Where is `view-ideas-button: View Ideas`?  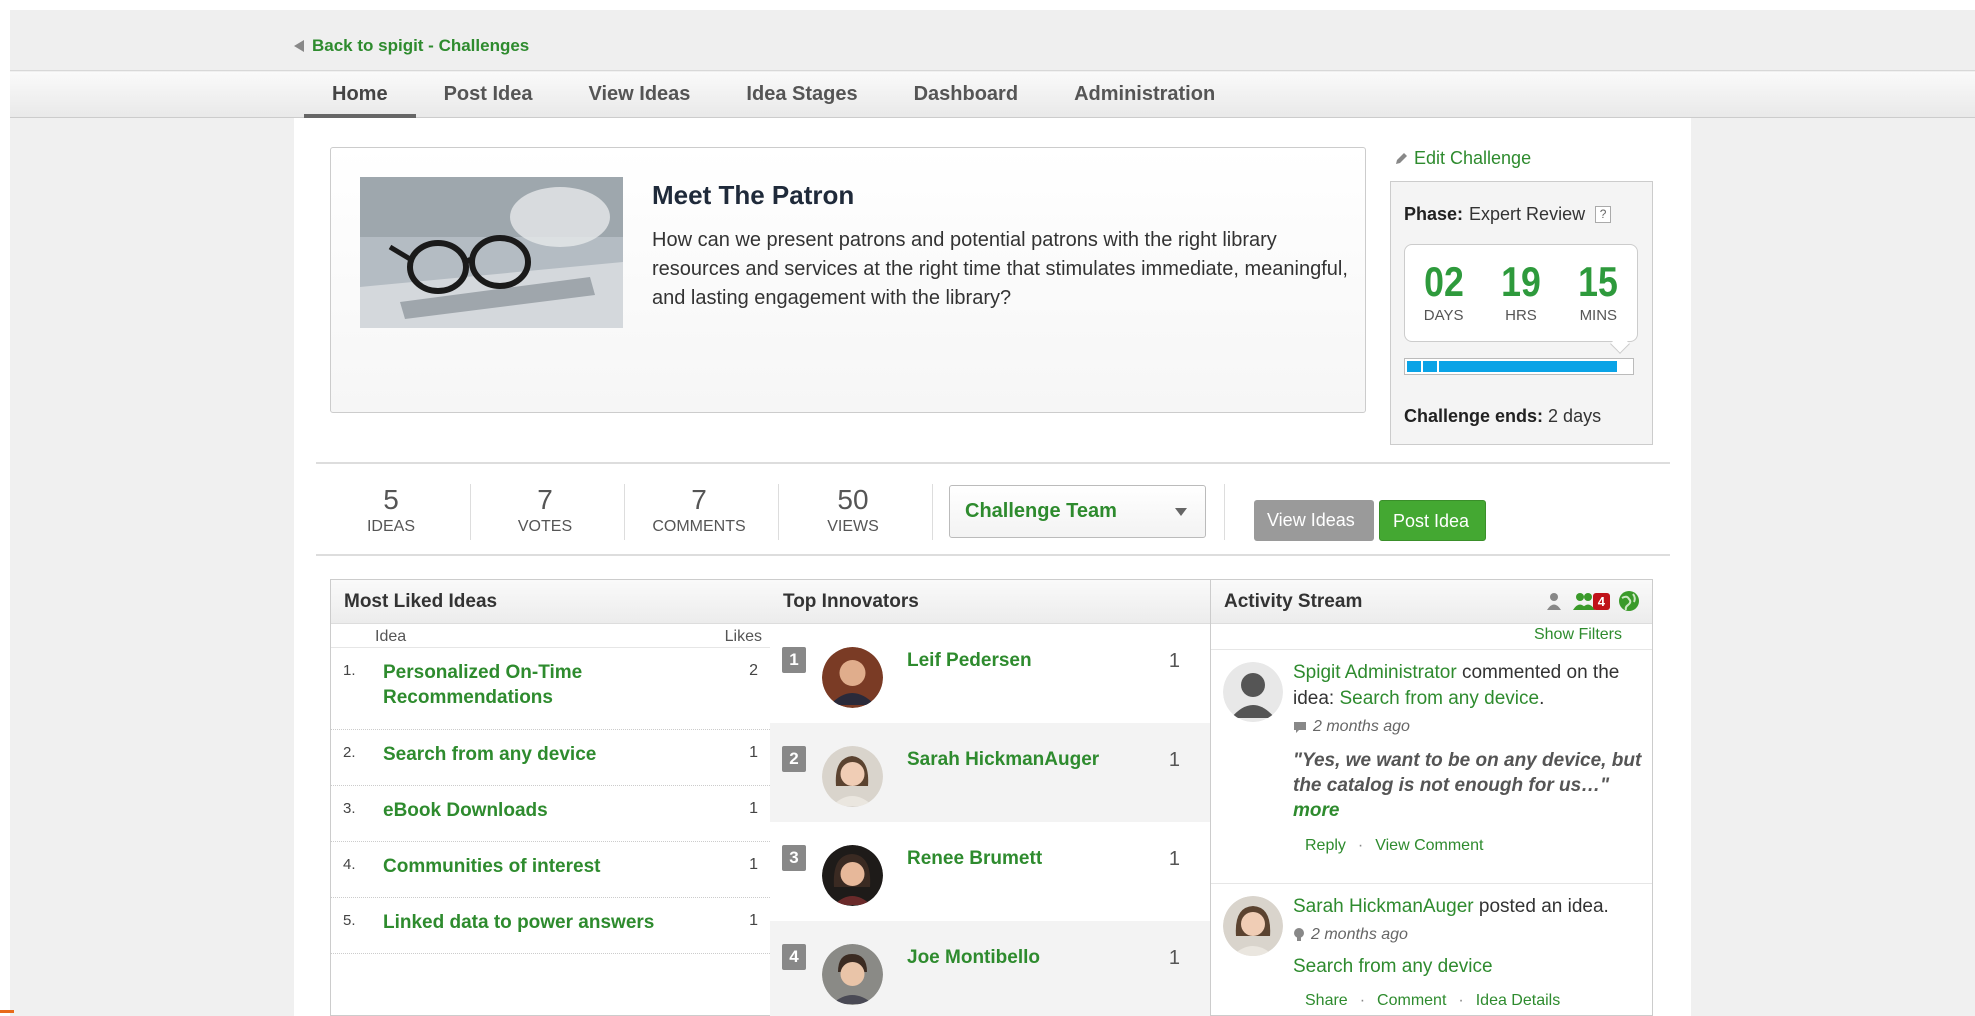
view-ideas-button: View Ideas is located at coordinates (1314, 520).